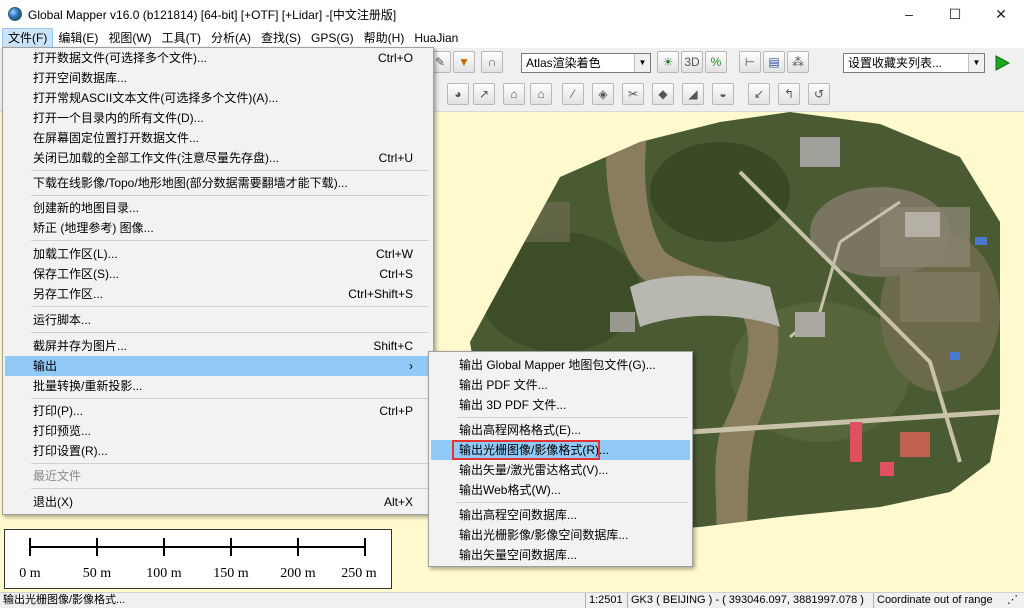  Describe the element at coordinates (384, 38) in the screenshot. I see `menu-help: 帮助(H)` at that location.